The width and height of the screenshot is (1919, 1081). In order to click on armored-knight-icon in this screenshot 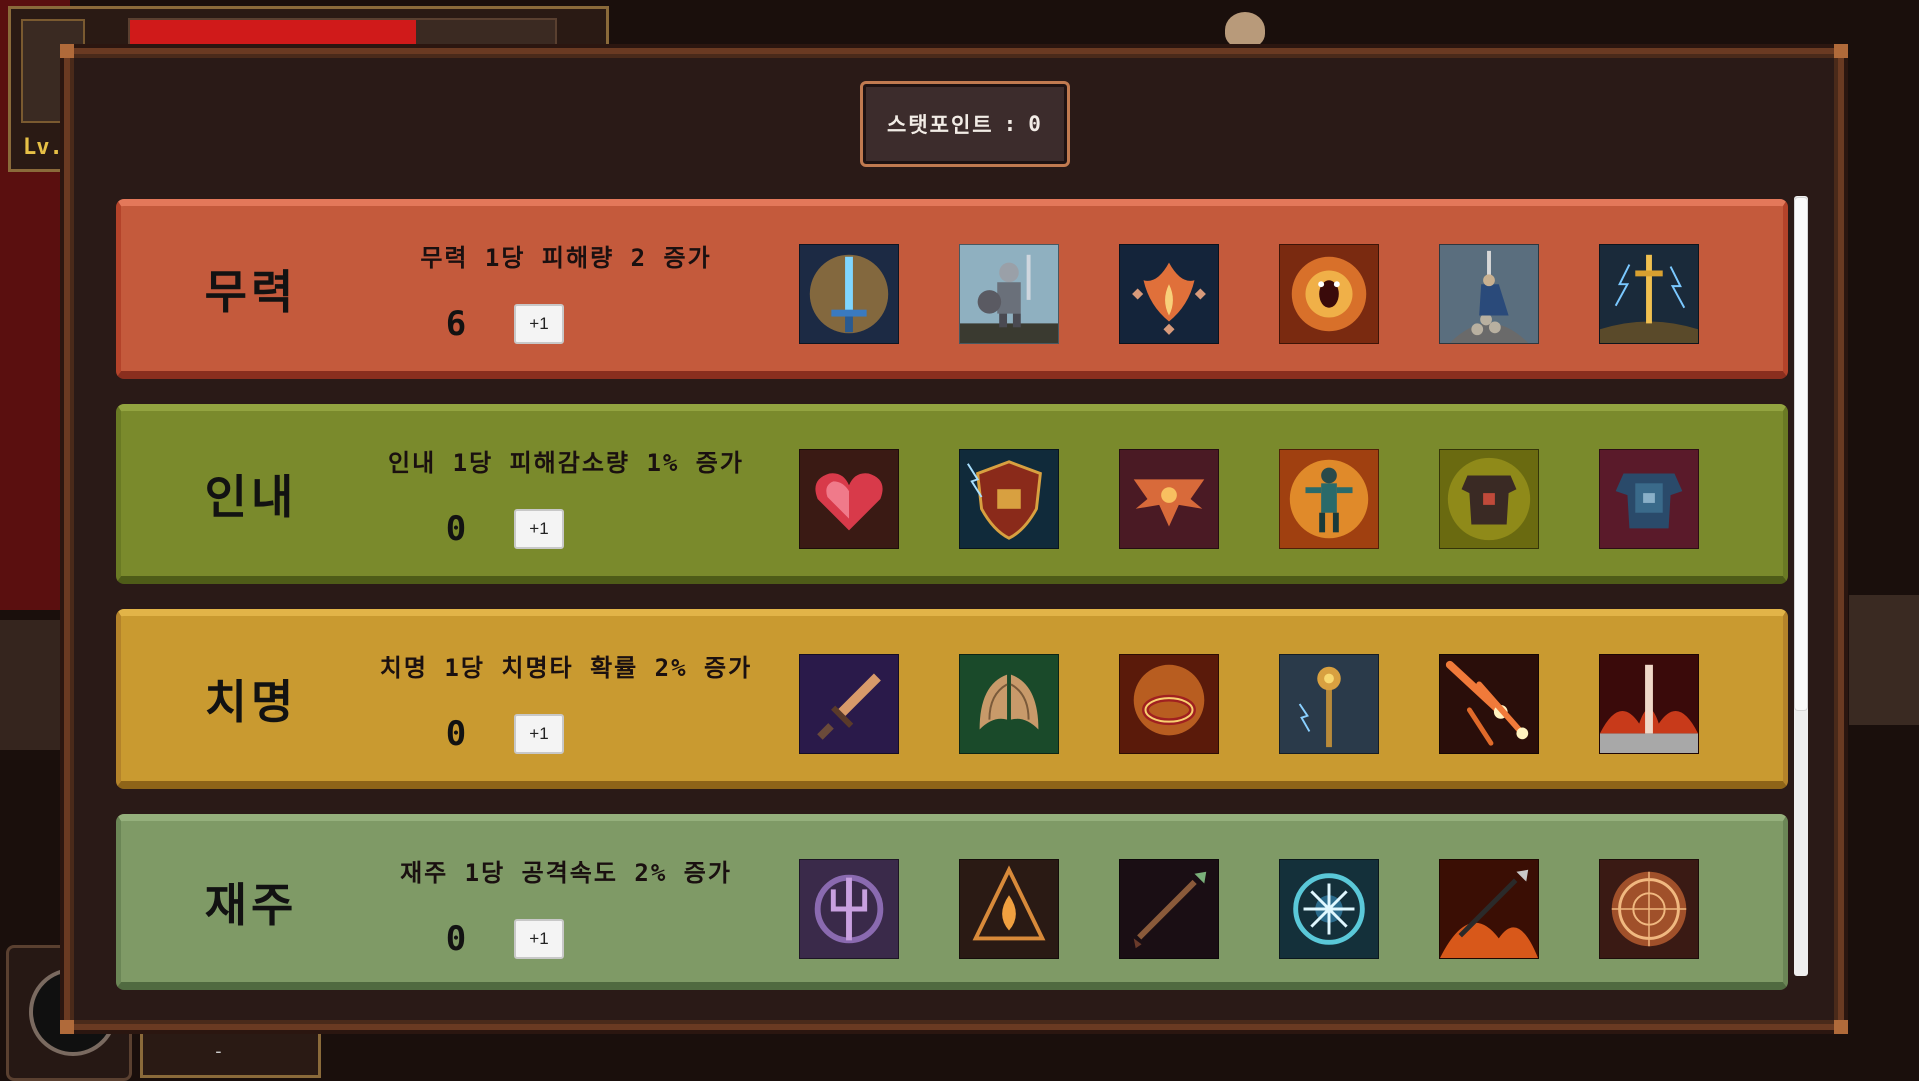, I will do `click(1009, 294)`.